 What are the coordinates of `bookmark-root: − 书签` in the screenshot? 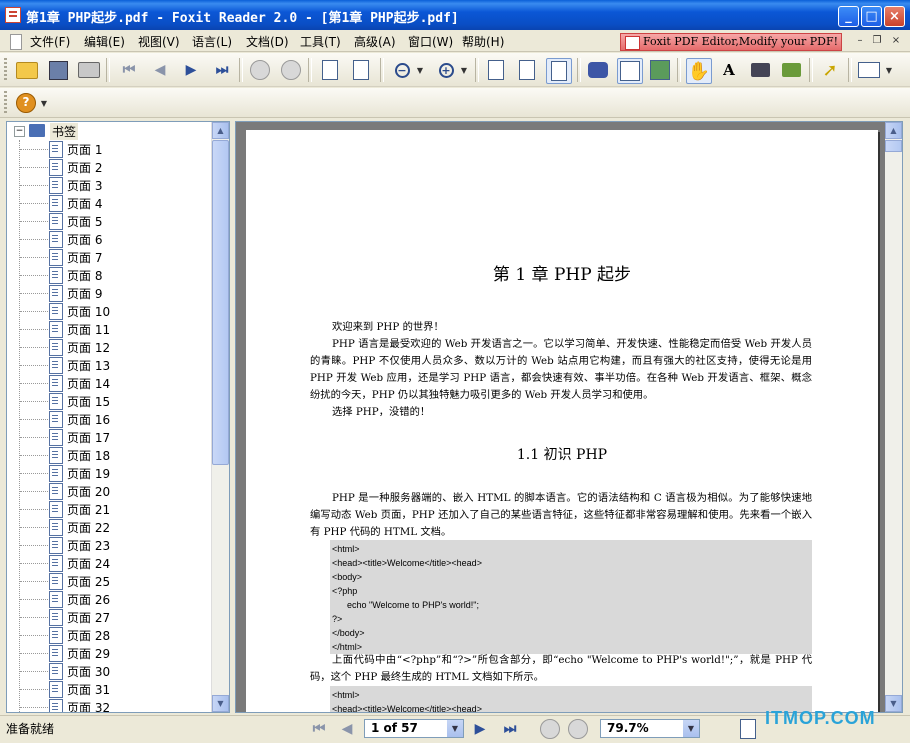 It's located at (110, 131).